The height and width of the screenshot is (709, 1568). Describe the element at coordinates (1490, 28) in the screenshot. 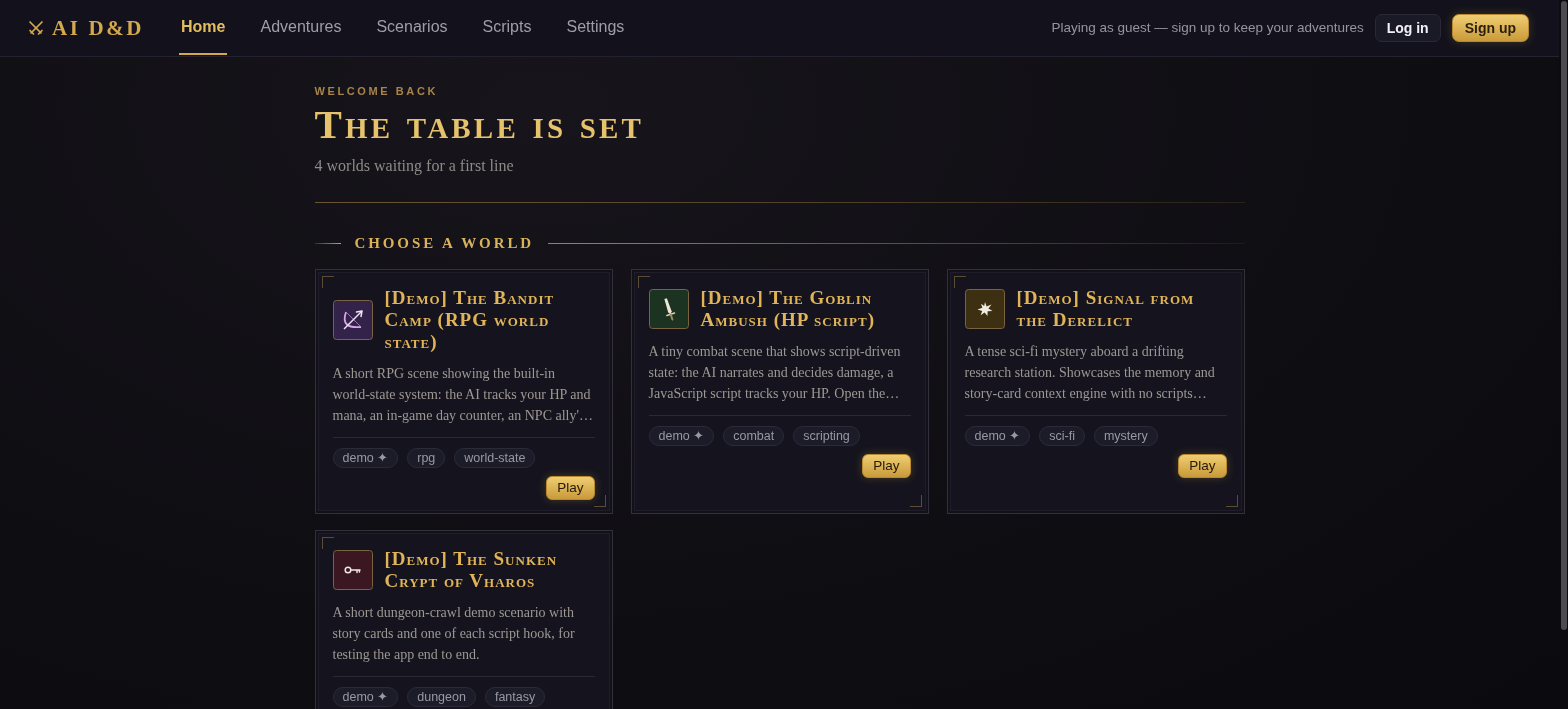

I see `signup-button: Sign up` at that location.